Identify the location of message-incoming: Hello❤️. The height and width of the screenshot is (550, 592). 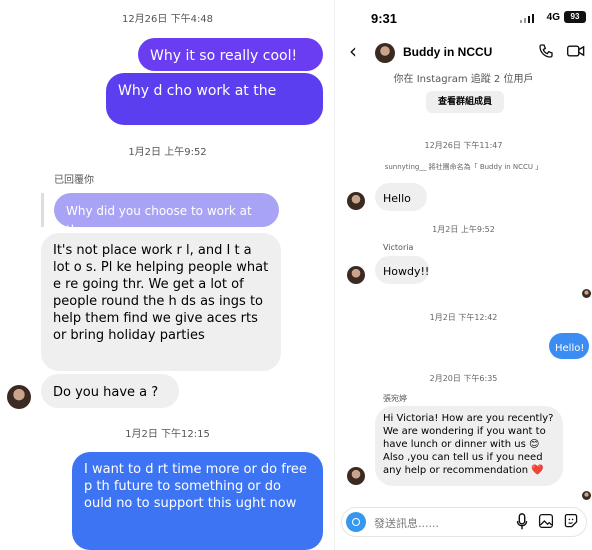
(401, 197).